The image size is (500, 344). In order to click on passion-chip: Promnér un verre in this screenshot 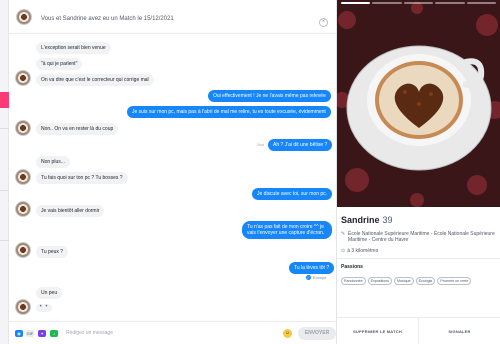, I will do `click(454, 281)`.